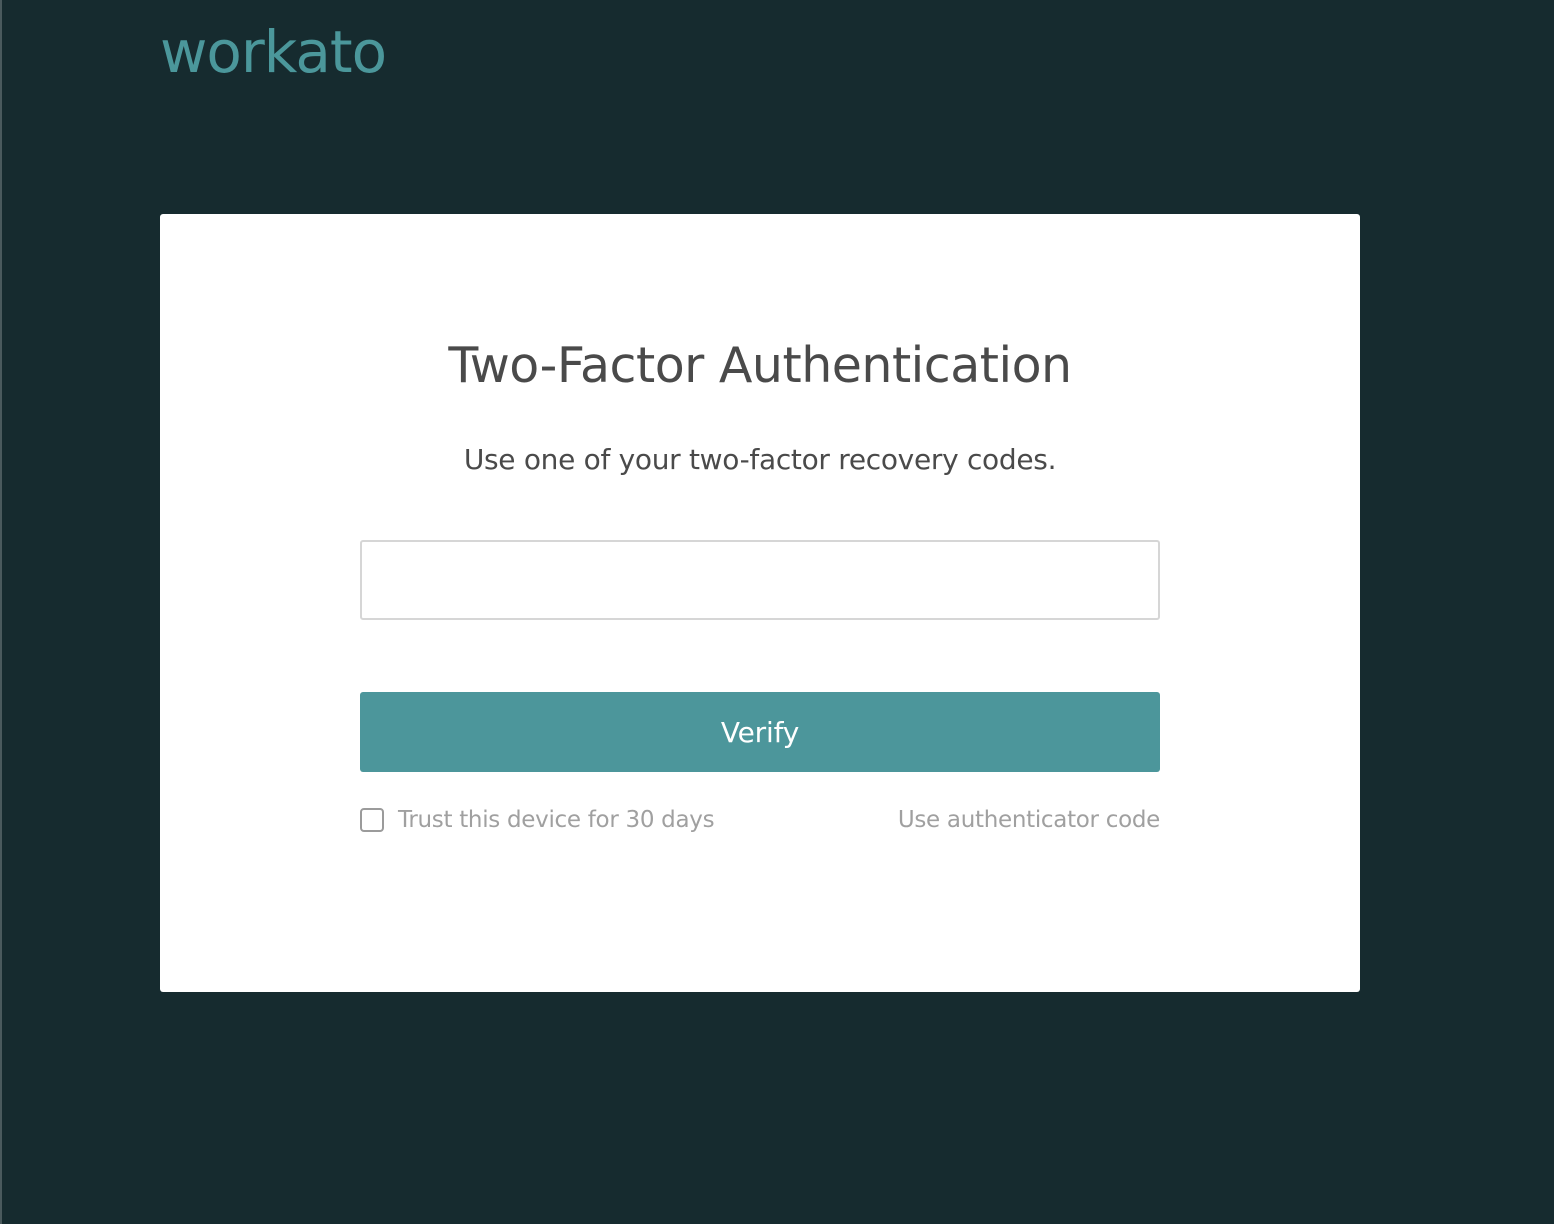 This screenshot has width=1554, height=1224. What do you see at coordinates (372, 820) in the screenshot?
I see `trust-device-checkbox` at bounding box center [372, 820].